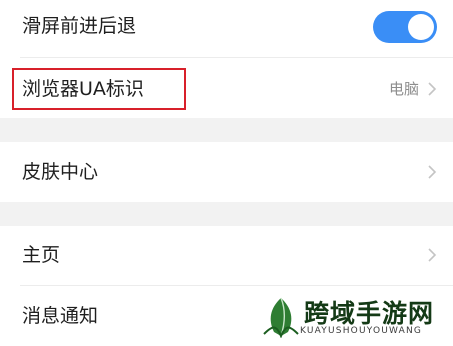 The height and width of the screenshot is (346, 453). What do you see at coordinates (403, 89) in the screenshot?
I see `setting-value-browser-ua: 电脑` at bounding box center [403, 89].